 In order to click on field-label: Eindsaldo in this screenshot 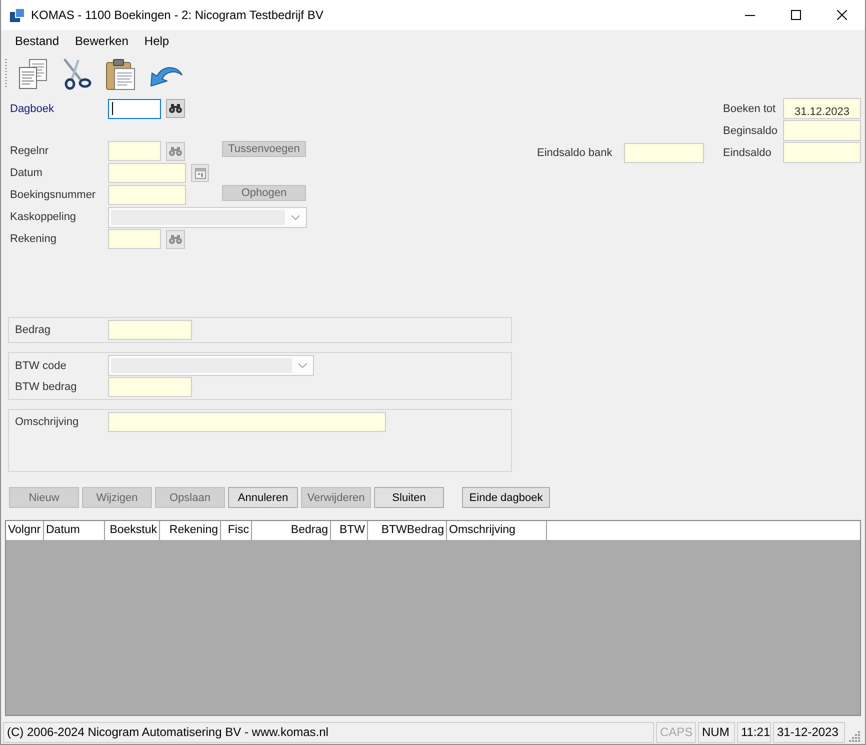, I will do `click(747, 152)`.